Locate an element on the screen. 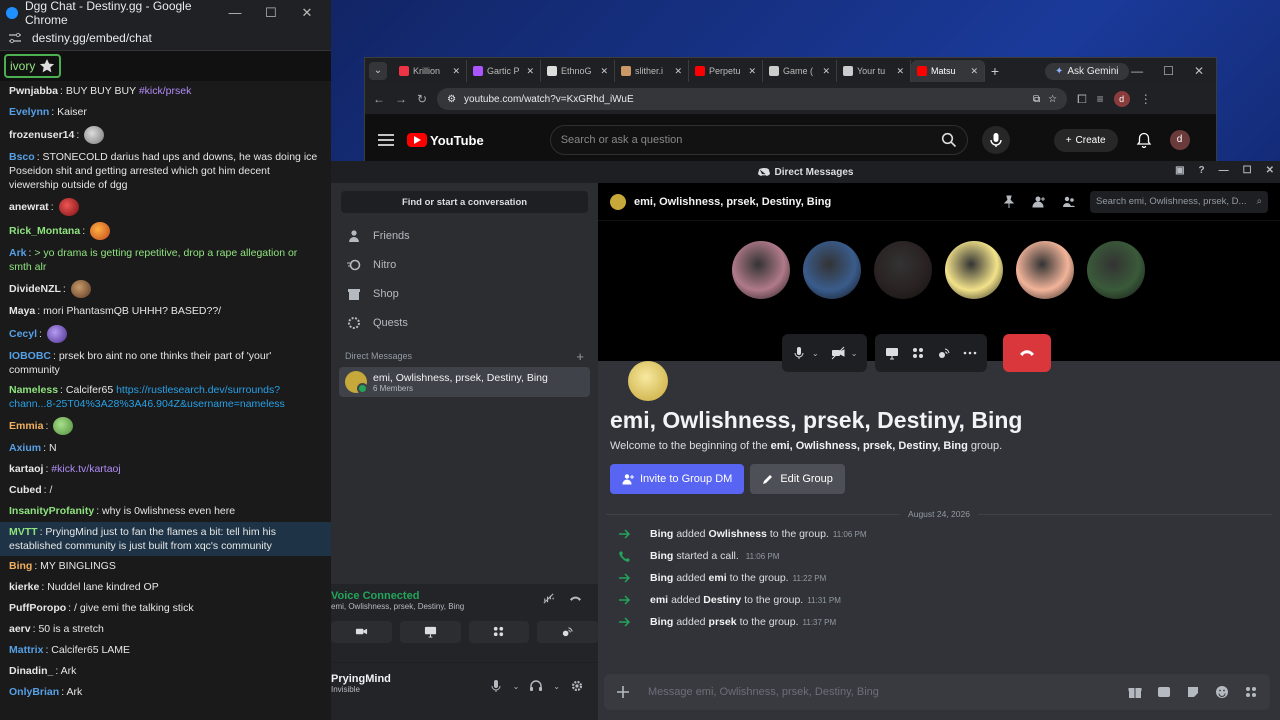  browser-tab: Game (✕ is located at coordinates (800, 71).